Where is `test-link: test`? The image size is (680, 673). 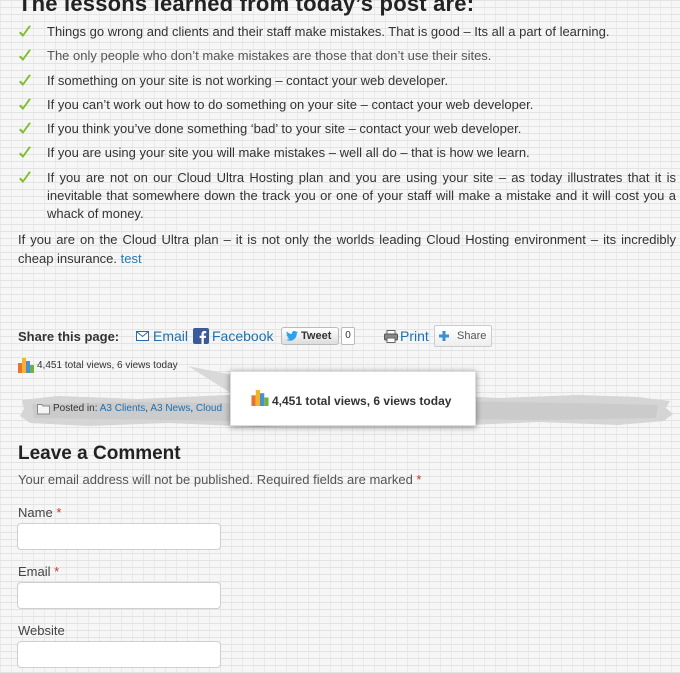
test-link: test is located at coordinates (131, 258).